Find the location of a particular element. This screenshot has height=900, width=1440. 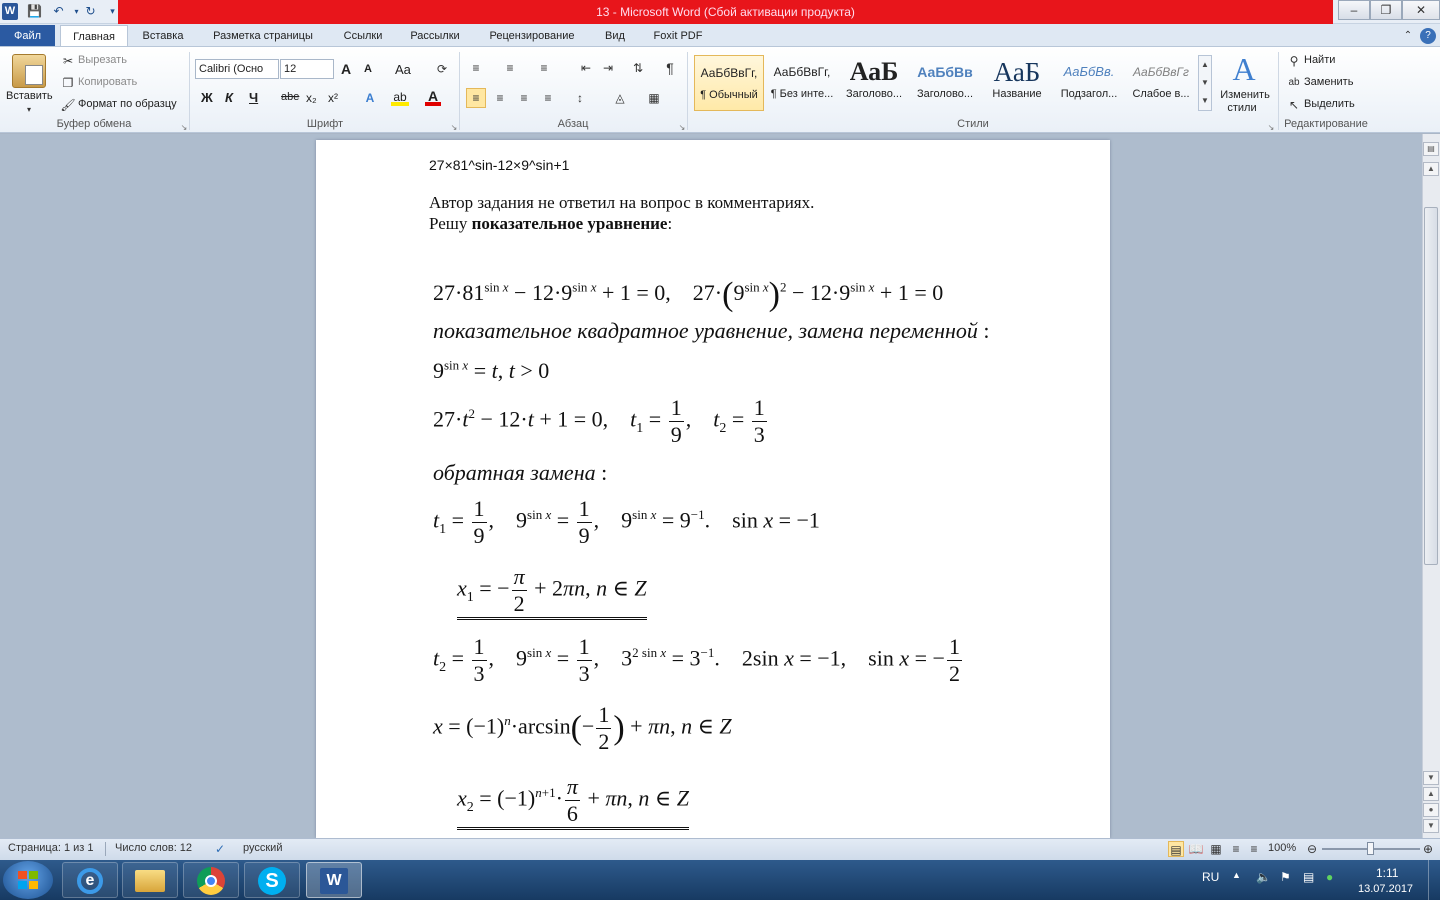

change-case-button: Aa is located at coordinates (403, 69).